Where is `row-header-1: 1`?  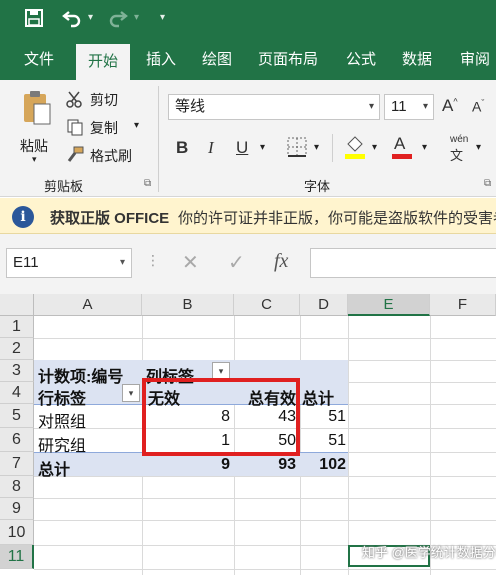 row-header-1: 1 is located at coordinates (17, 327).